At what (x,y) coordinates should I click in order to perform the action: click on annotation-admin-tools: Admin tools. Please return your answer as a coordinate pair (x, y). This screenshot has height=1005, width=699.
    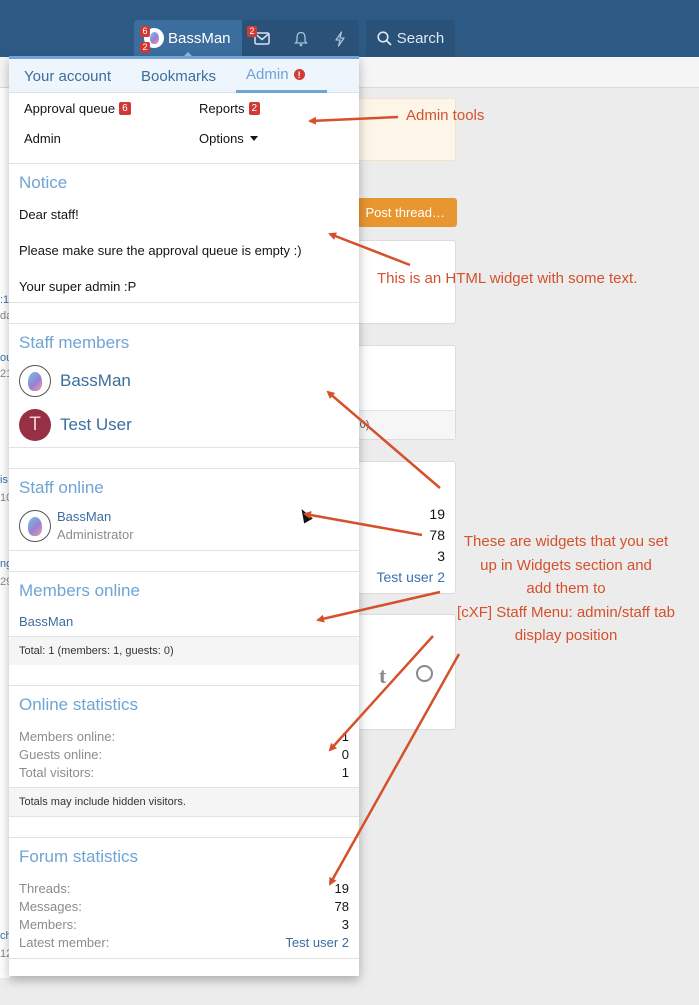
    Looking at the image, I should click on (445, 115).